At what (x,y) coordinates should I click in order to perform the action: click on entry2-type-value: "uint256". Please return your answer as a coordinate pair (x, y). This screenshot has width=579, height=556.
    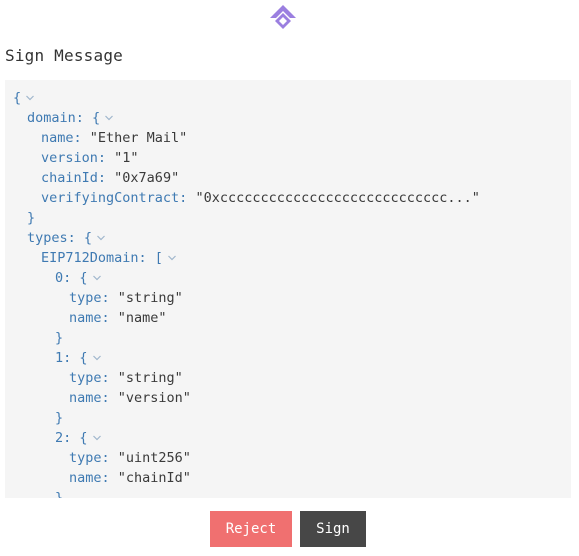
    Looking at the image, I should click on (154, 458).